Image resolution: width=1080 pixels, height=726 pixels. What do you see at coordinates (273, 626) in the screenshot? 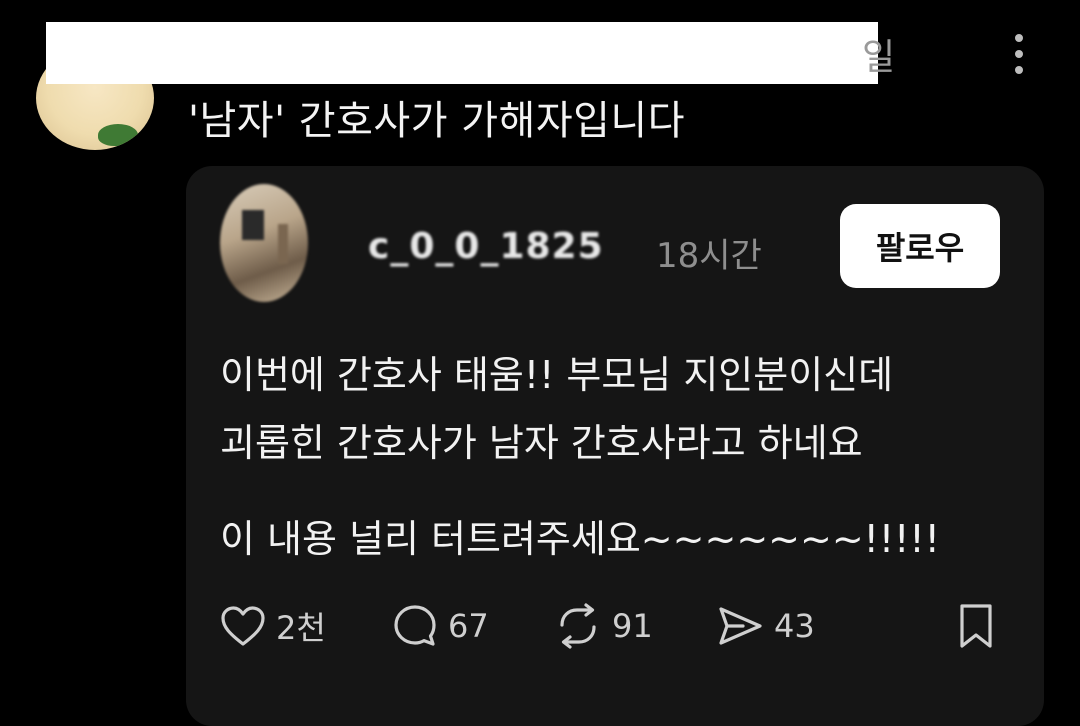
I see `like-button: 2천` at bounding box center [273, 626].